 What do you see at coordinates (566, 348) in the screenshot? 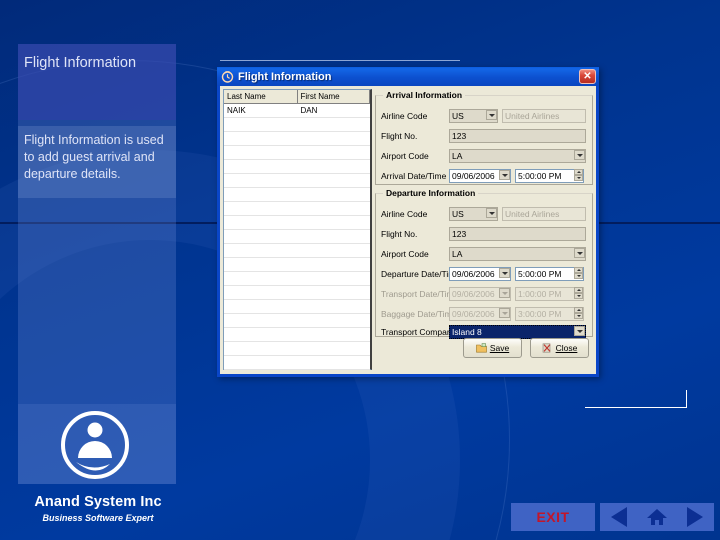
I see `close-button-label: Close` at bounding box center [566, 348].